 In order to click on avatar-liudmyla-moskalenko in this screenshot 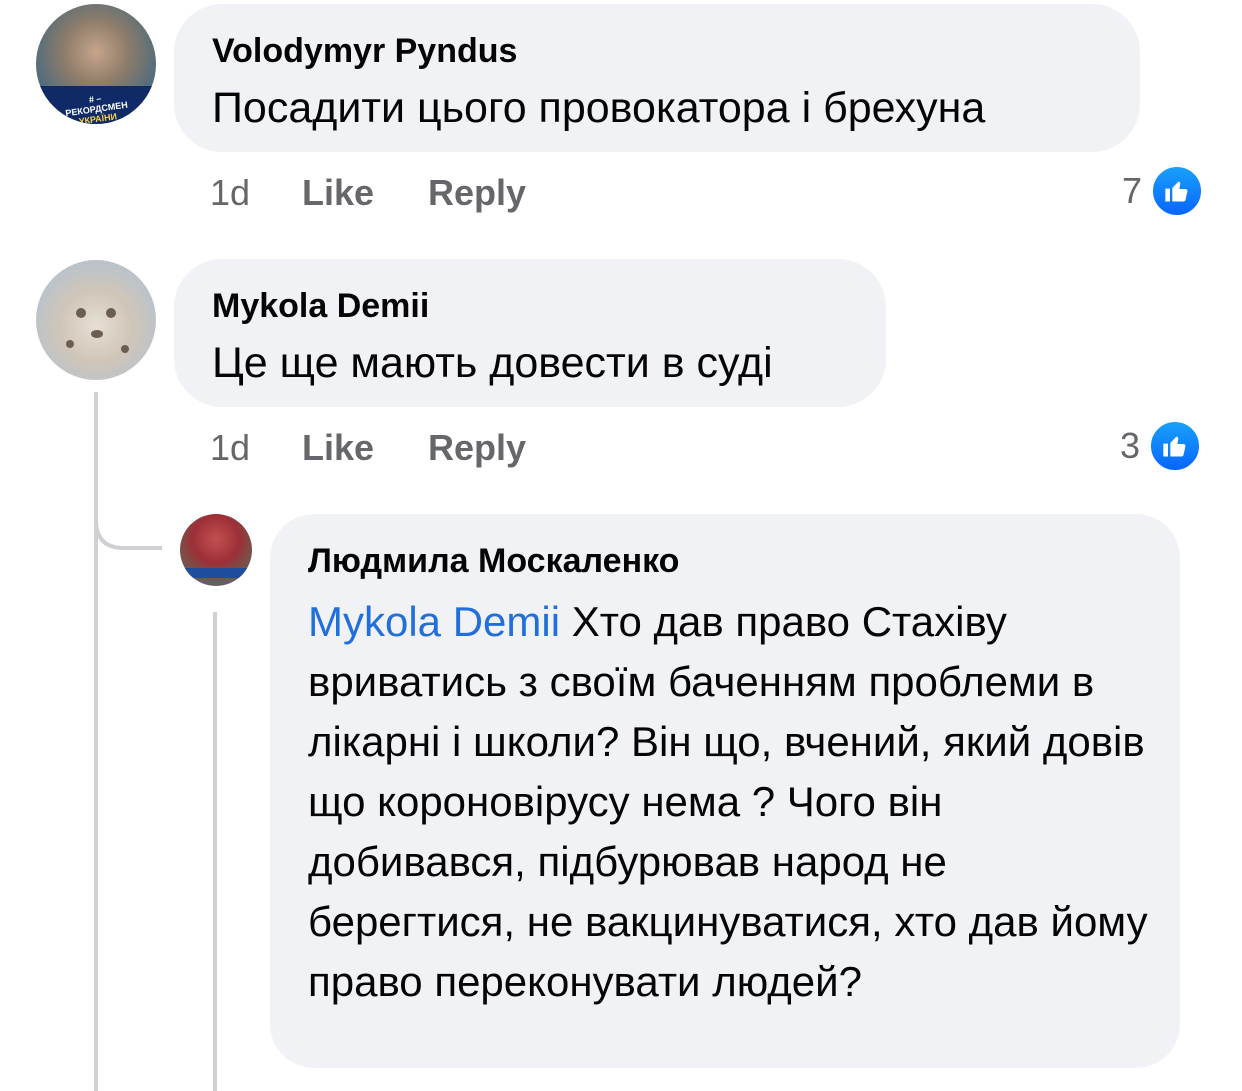, I will do `click(216, 550)`.